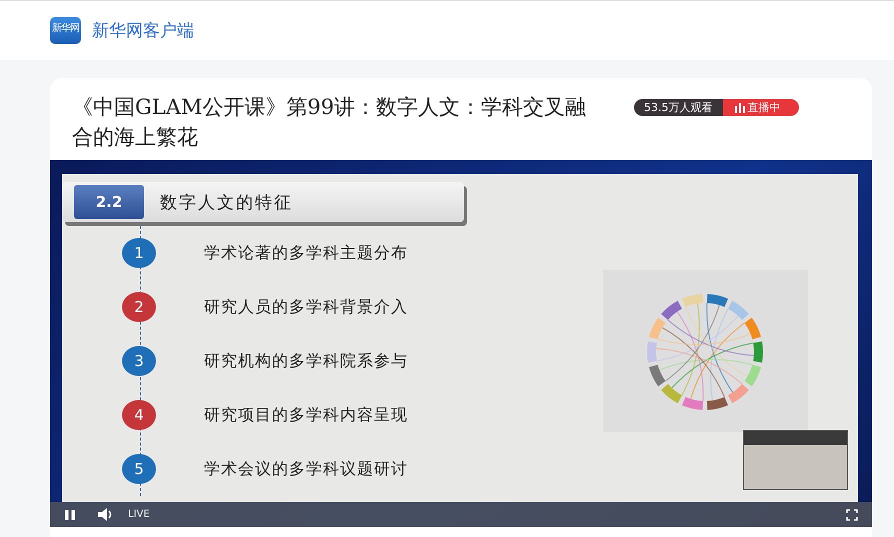 The width and height of the screenshot is (894, 537). What do you see at coordinates (139, 415) in the screenshot?
I see `number-circle: 4` at bounding box center [139, 415].